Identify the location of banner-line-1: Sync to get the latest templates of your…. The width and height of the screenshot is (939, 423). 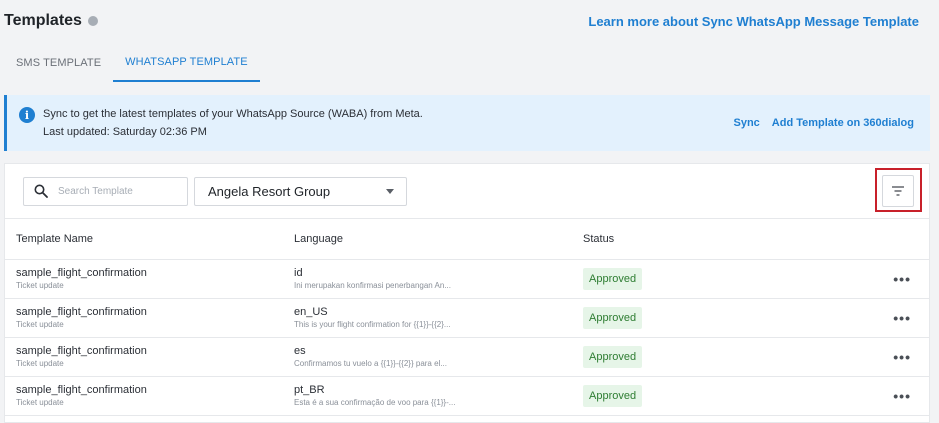
(233, 114).